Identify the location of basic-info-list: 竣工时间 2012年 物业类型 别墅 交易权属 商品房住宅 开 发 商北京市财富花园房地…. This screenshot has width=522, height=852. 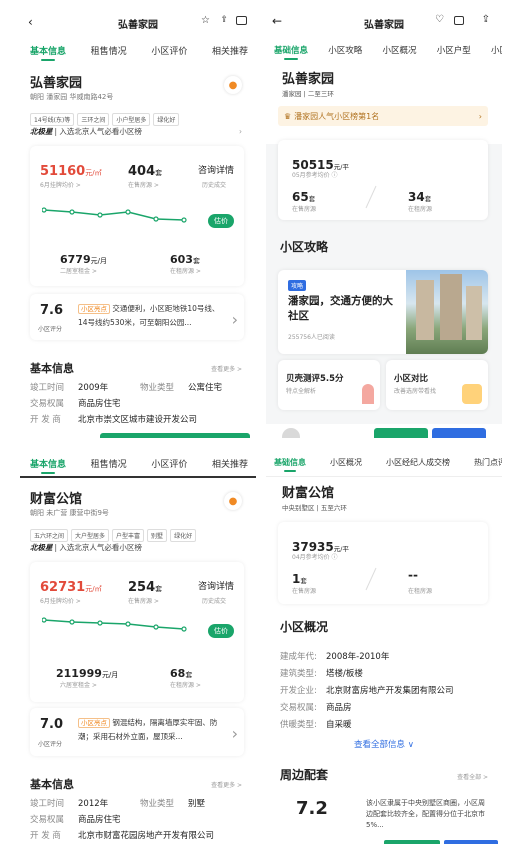
(138, 820).